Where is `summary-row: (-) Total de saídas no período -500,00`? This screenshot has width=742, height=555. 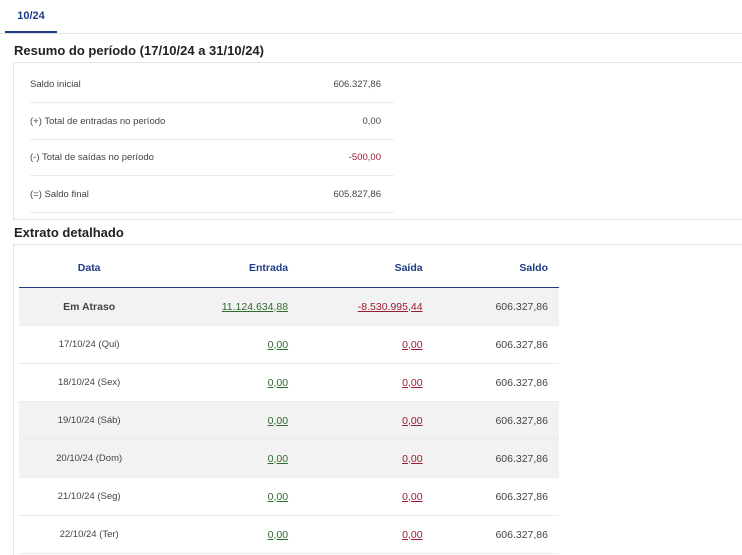 summary-row: (-) Total de saídas no período -500,00 is located at coordinates (212, 158).